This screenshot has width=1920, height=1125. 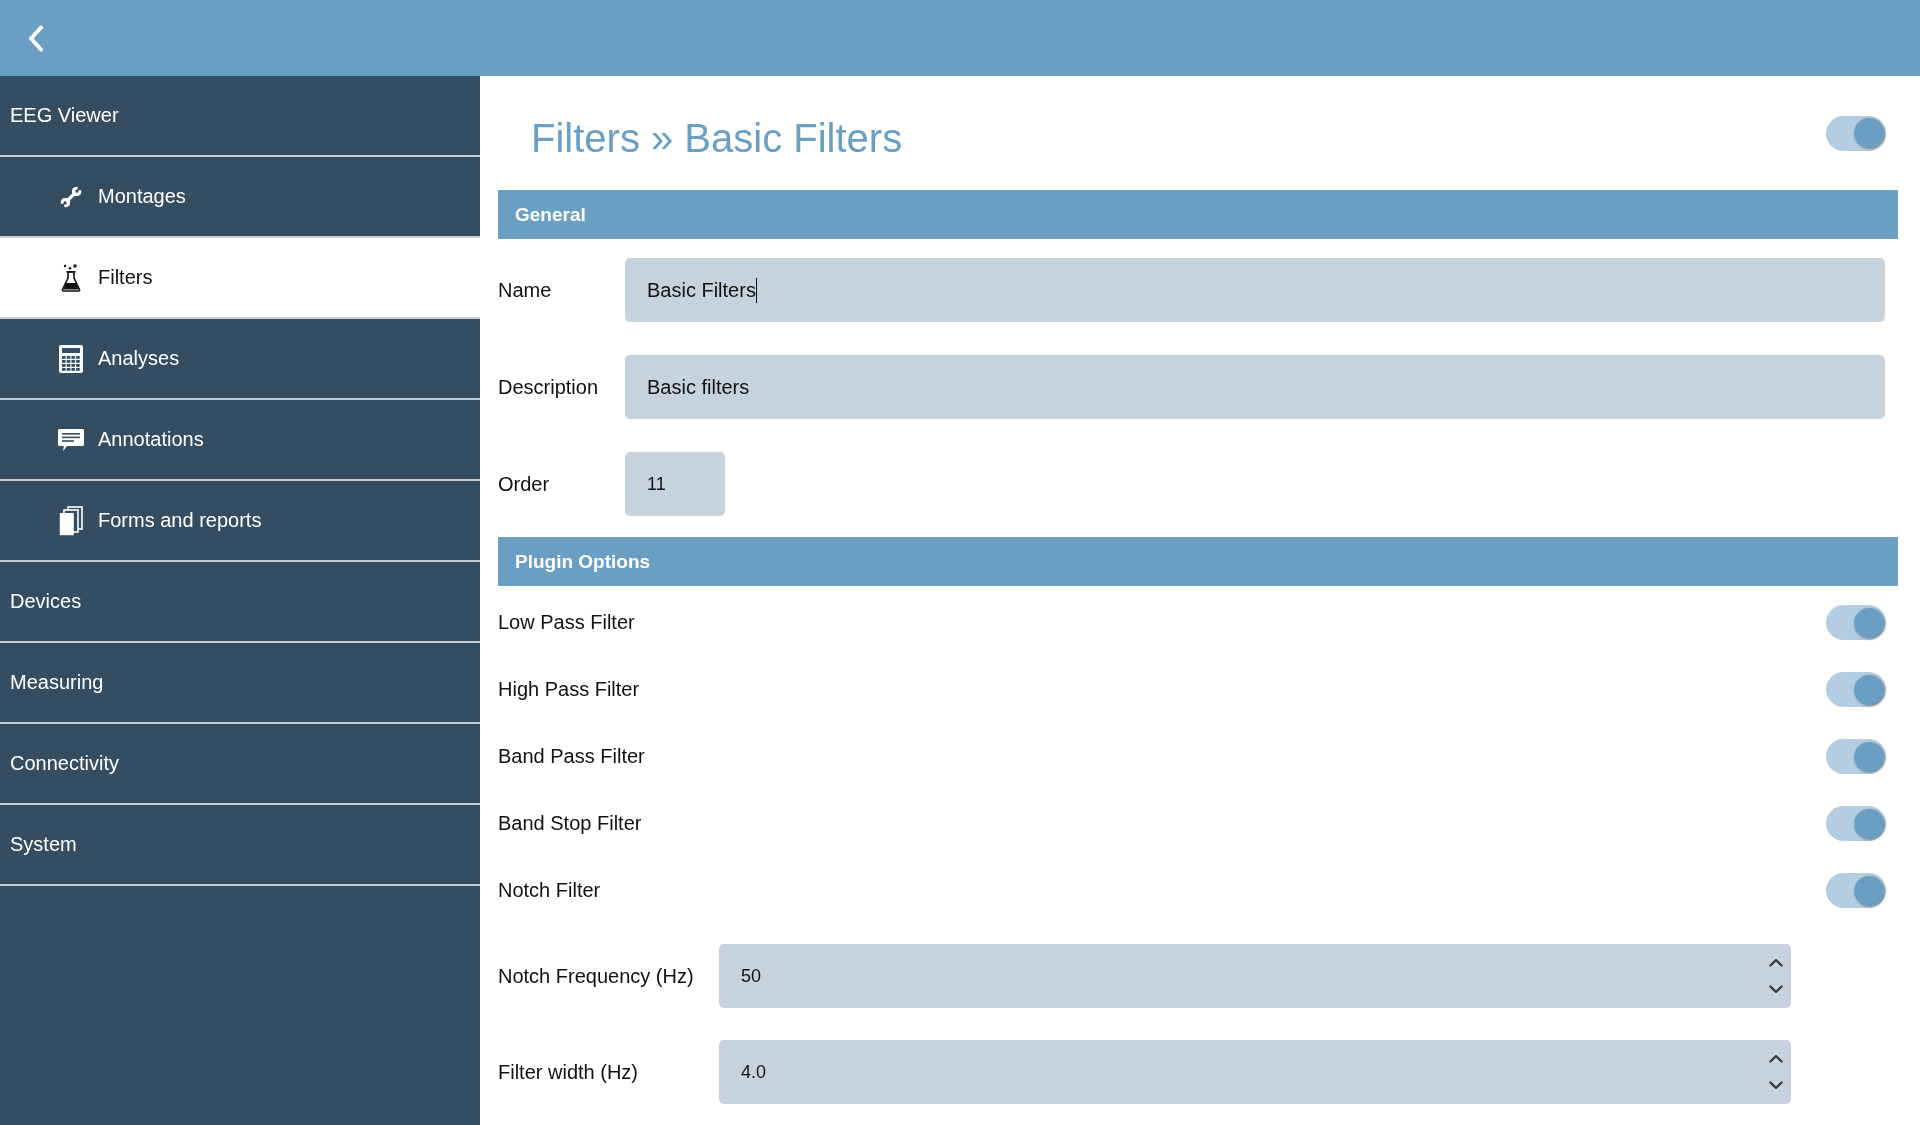 I want to click on section-header: General, so click(x=1198, y=214).